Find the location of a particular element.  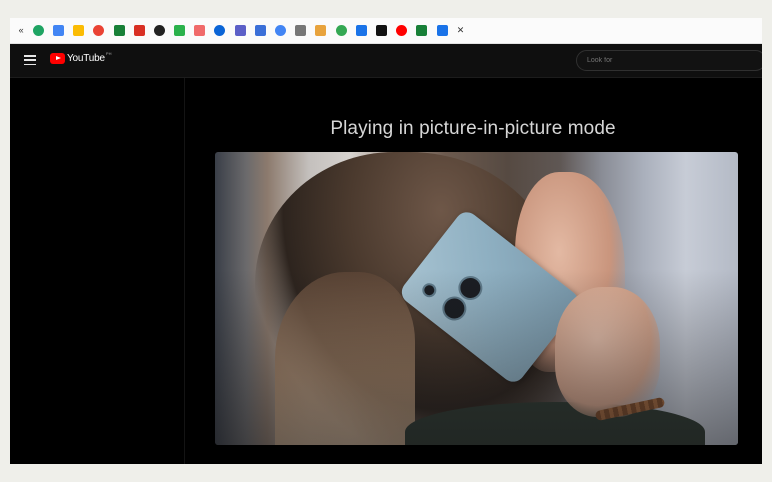

asana-icon is located at coordinates (200, 30).